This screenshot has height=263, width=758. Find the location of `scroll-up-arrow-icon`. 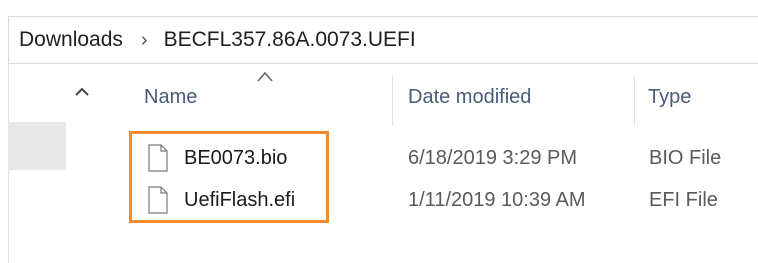

scroll-up-arrow-icon is located at coordinates (82, 92).